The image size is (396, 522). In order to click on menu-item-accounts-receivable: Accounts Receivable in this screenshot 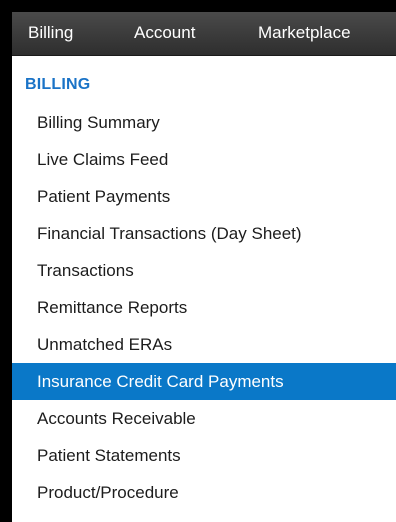, I will do `click(204, 418)`.